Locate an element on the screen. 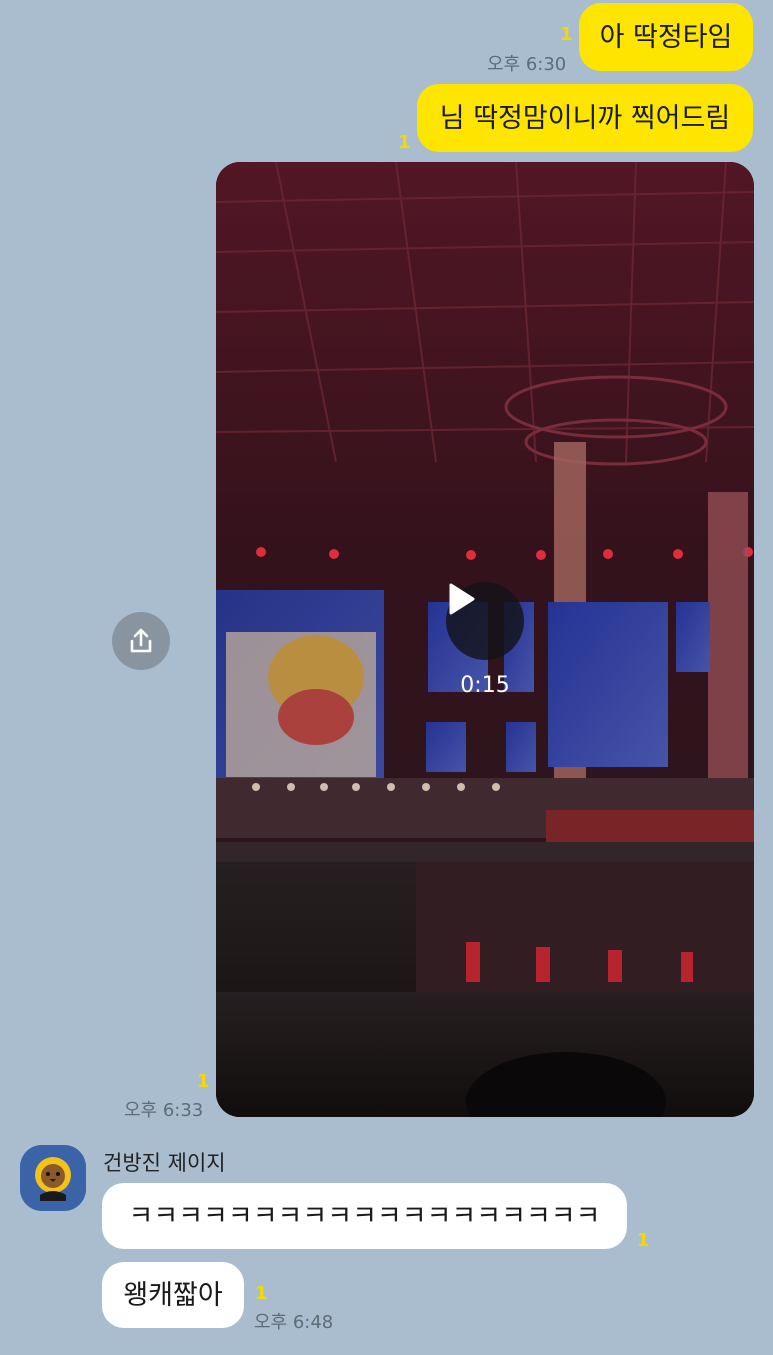  share-button is located at coordinates (141, 641).